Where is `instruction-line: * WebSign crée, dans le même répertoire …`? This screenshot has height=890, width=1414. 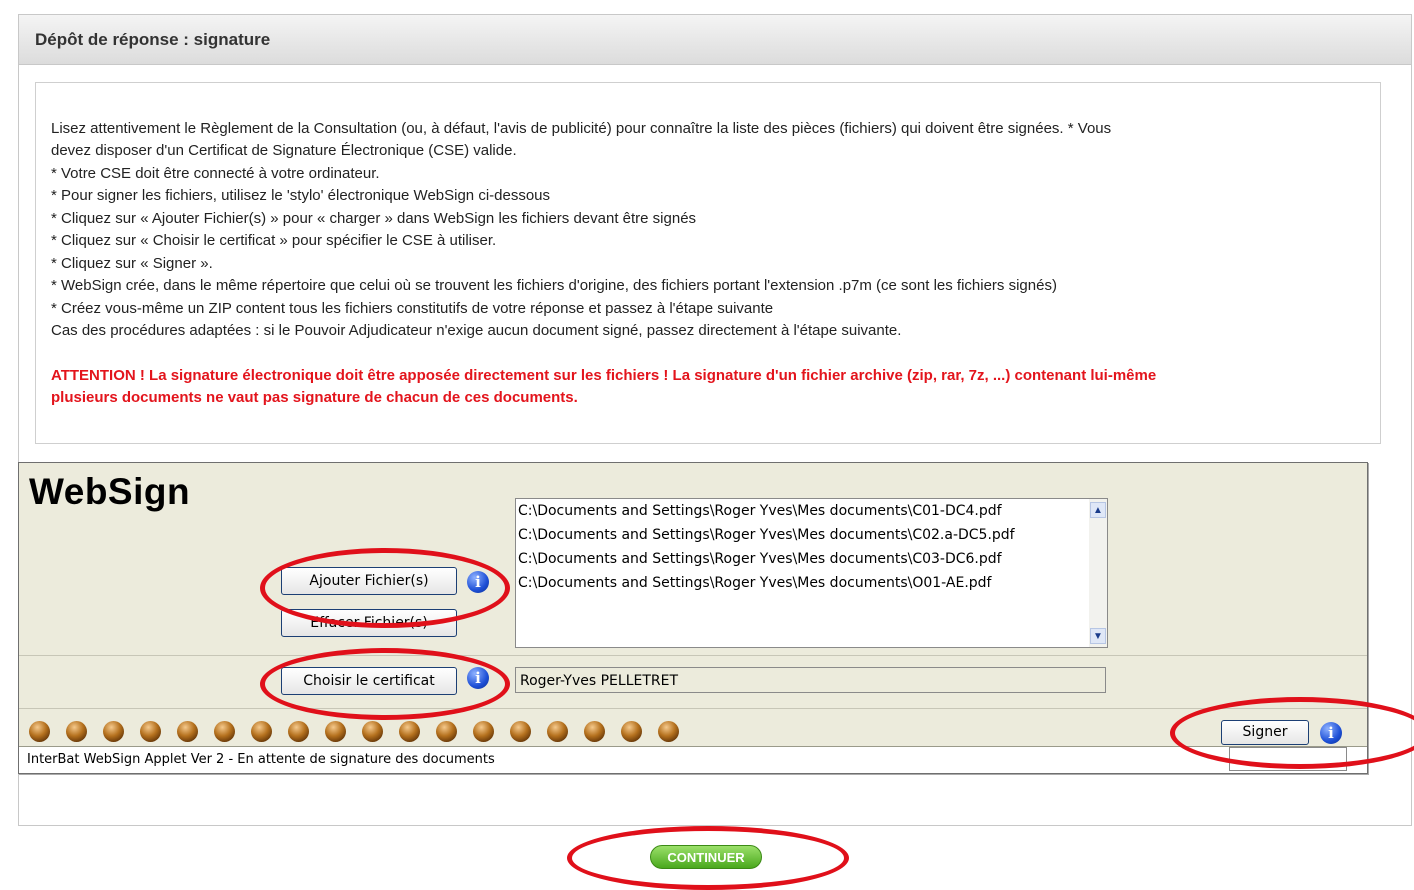
instruction-line: * WebSign crée, dans le même répertoire … is located at coordinates (554, 285).